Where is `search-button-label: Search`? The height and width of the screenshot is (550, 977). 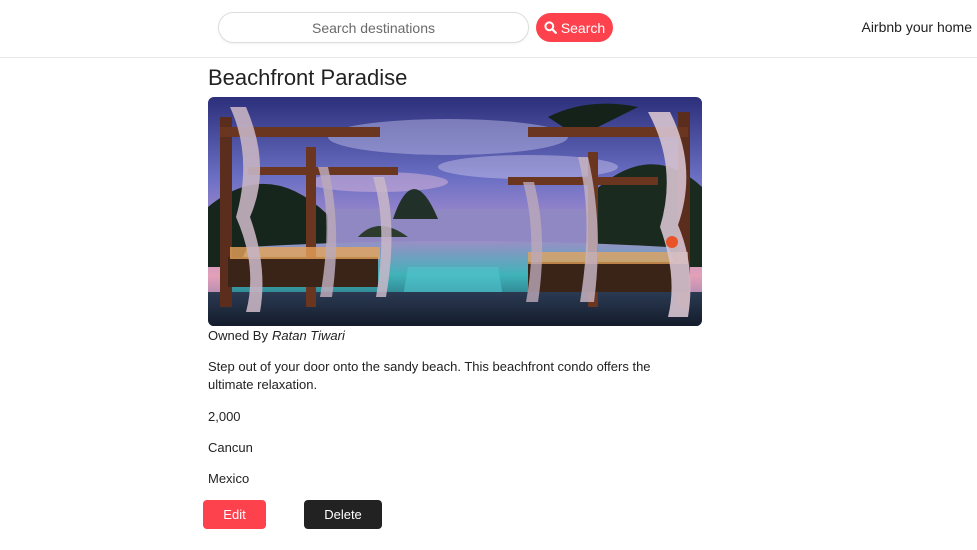
search-button-label: Search is located at coordinates (583, 27).